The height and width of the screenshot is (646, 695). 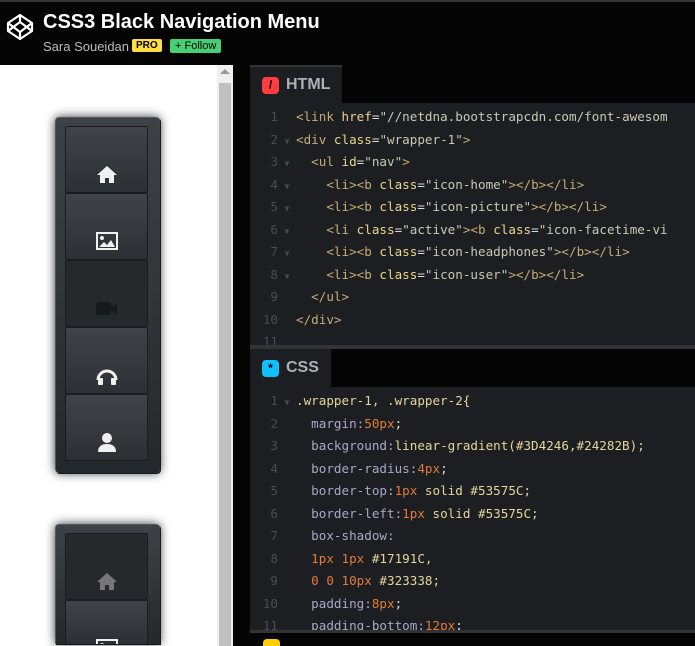 I want to click on js-icon, so click(x=271, y=642).